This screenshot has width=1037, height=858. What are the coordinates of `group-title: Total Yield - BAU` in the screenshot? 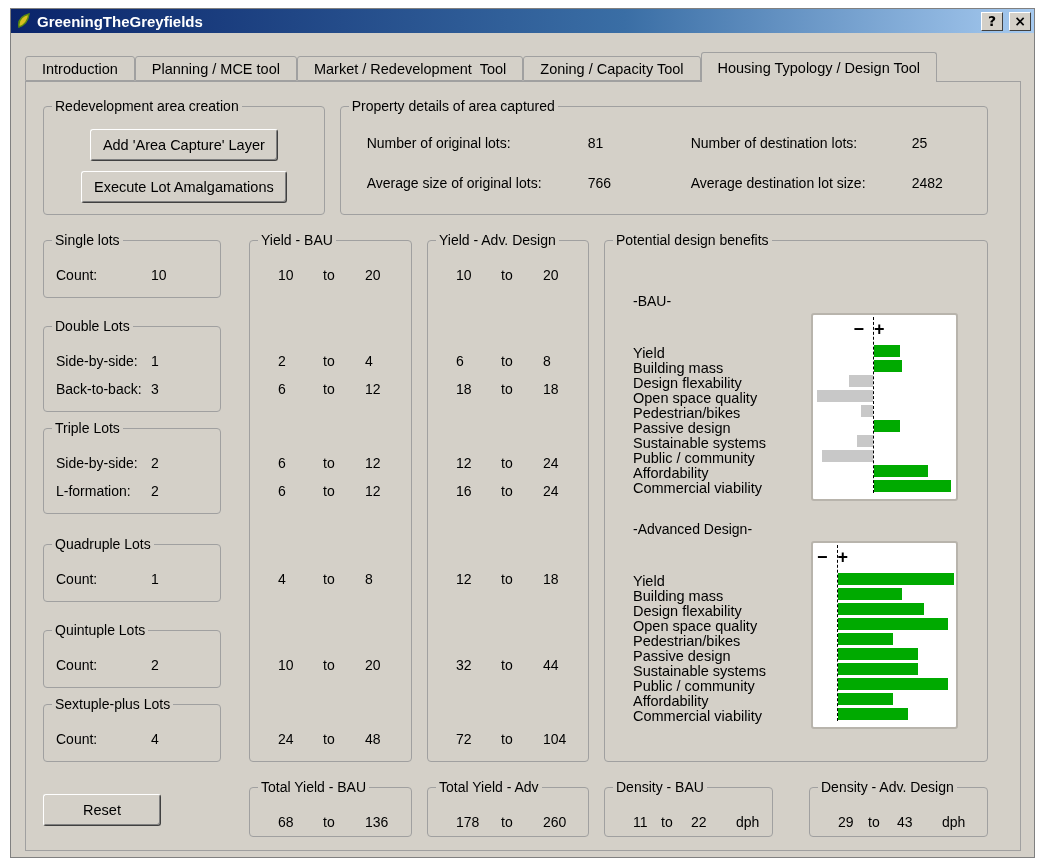 It's located at (314, 787).